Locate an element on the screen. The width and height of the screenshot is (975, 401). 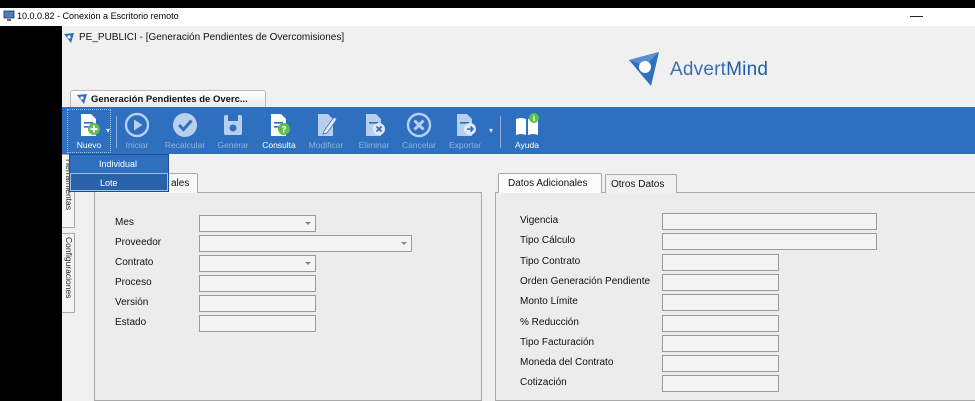
tipo-contrato-label: Tipo Contrato is located at coordinates (550, 261).